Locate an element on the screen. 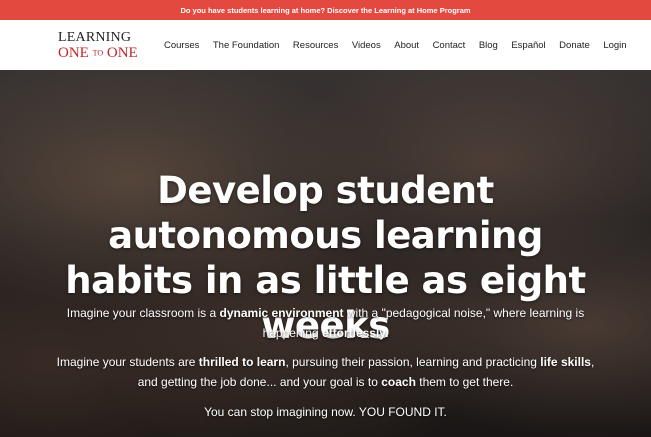 The width and height of the screenshot is (651, 437). logo-to: TO is located at coordinates (98, 53).